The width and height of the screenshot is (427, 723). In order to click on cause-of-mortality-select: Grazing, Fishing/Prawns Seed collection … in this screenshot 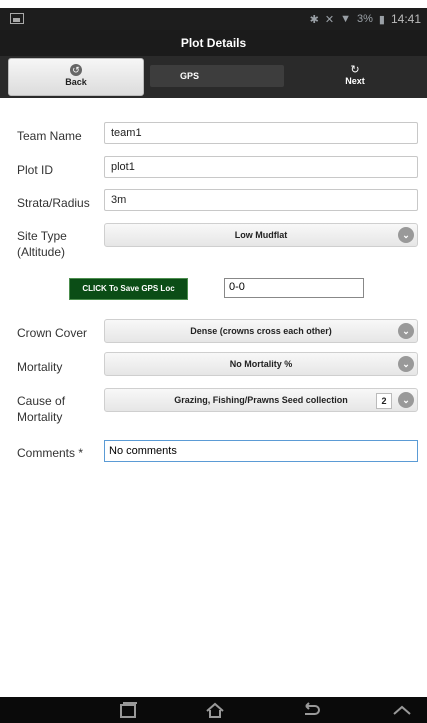, I will do `click(261, 400)`.